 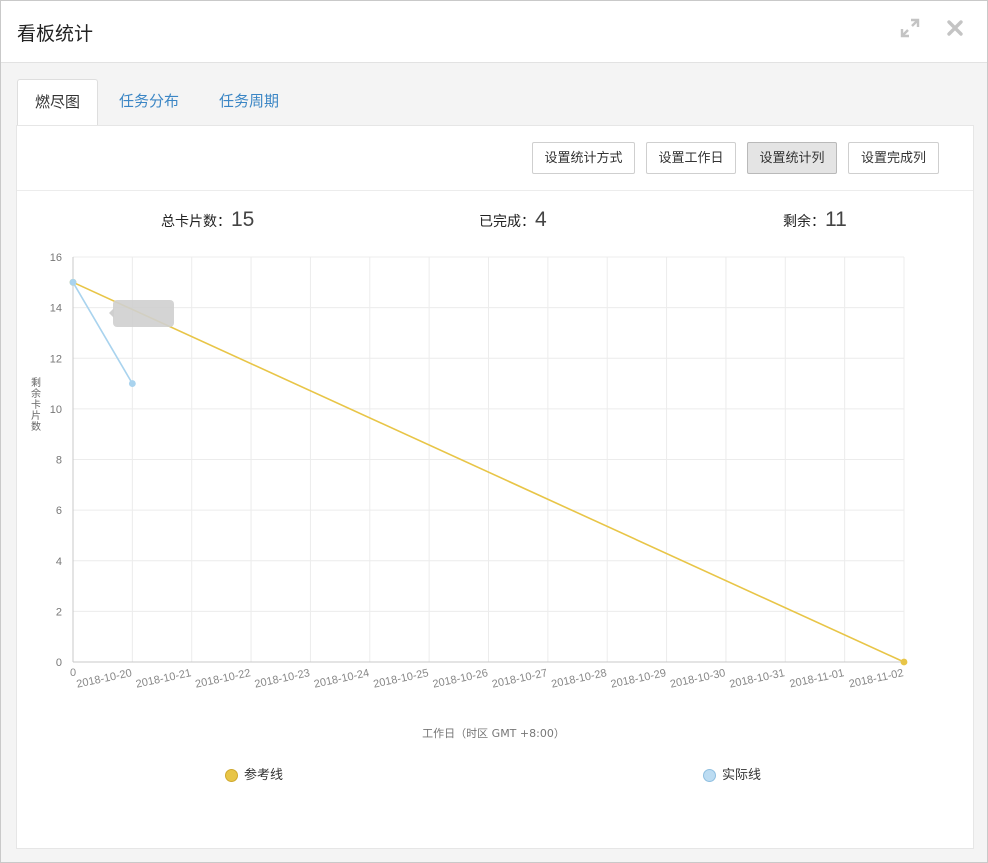 I want to click on legend-actual-line: 实际线, so click(x=732, y=773).